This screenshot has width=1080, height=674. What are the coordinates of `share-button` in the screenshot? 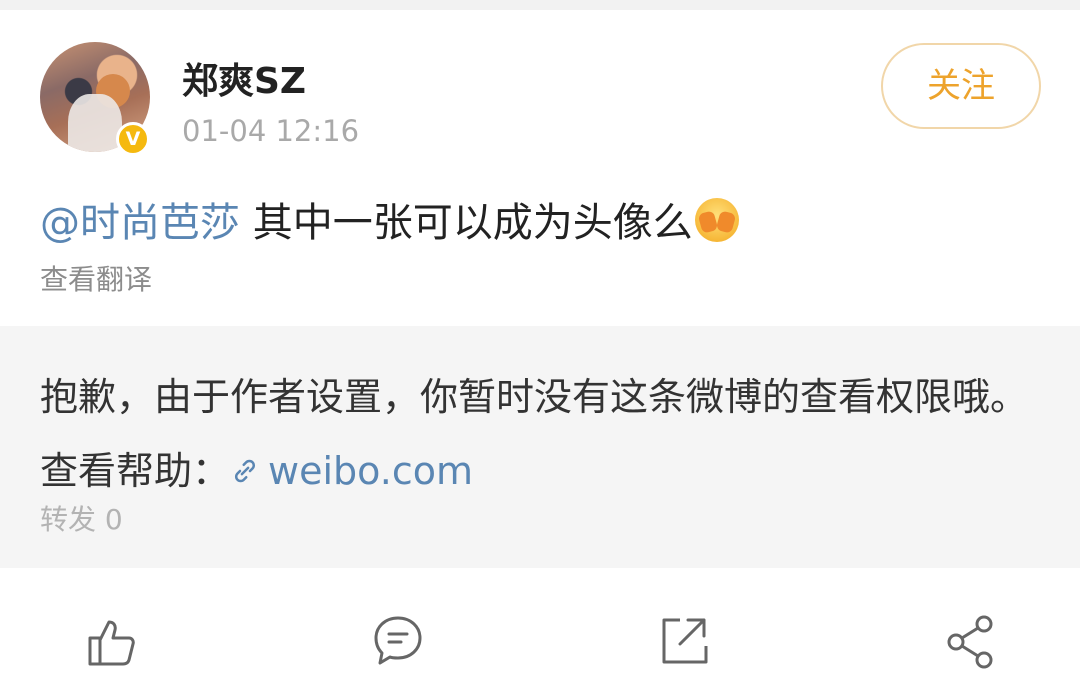 It's located at (970, 640).